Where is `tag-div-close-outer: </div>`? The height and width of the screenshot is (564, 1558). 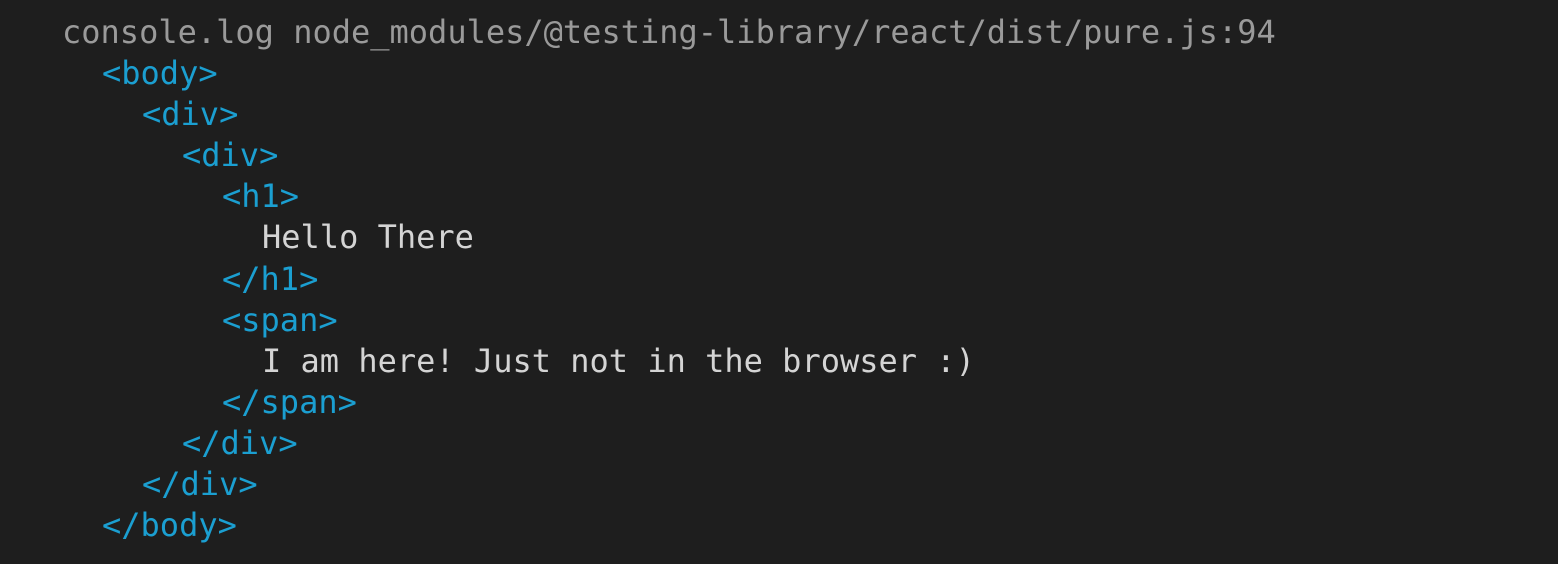 tag-div-close-outer: </div> is located at coordinates (200, 484).